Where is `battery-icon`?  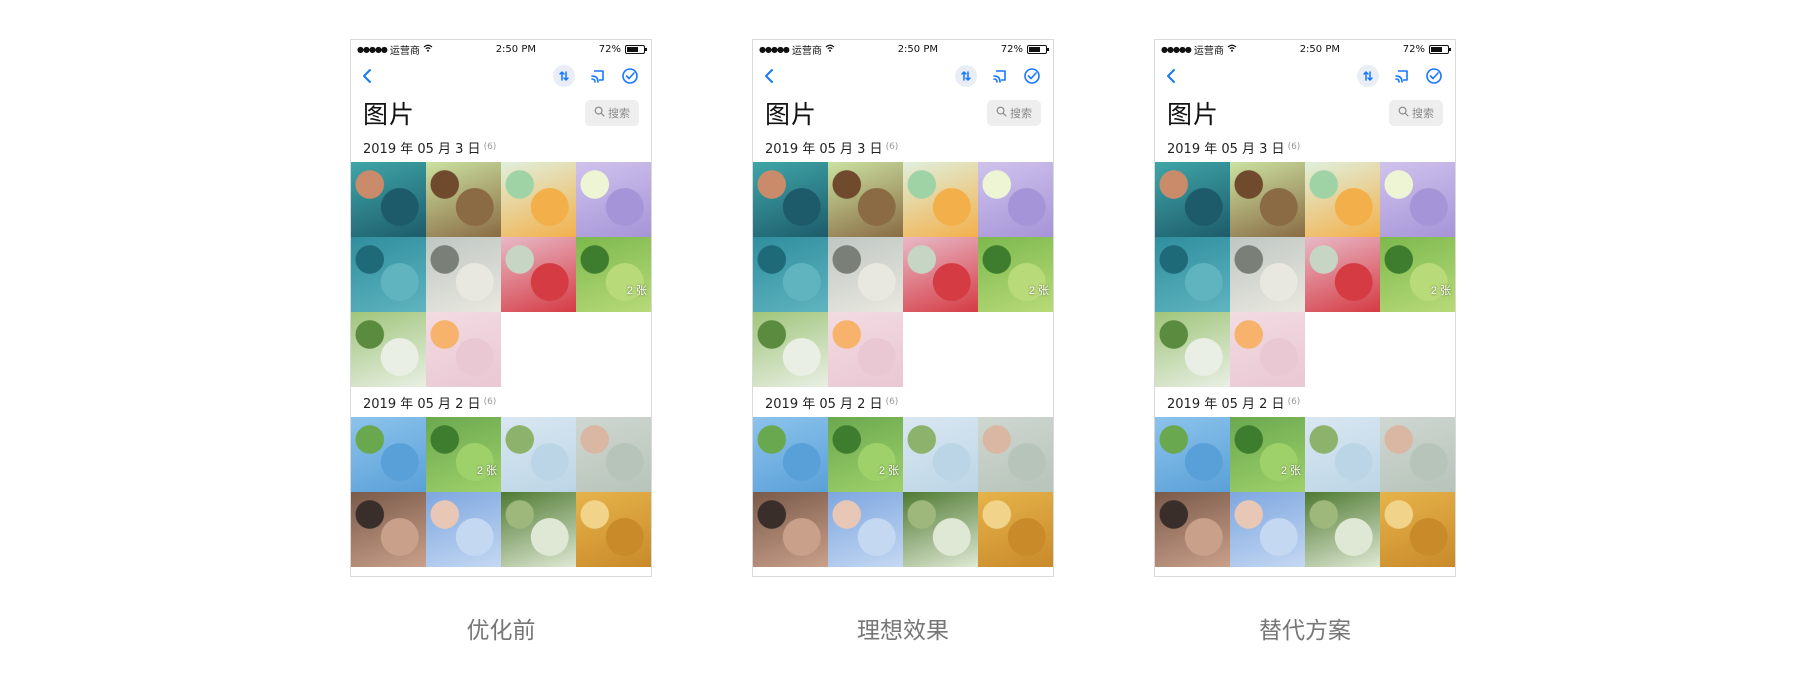 battery-icon is located at coordinates (636, 49).